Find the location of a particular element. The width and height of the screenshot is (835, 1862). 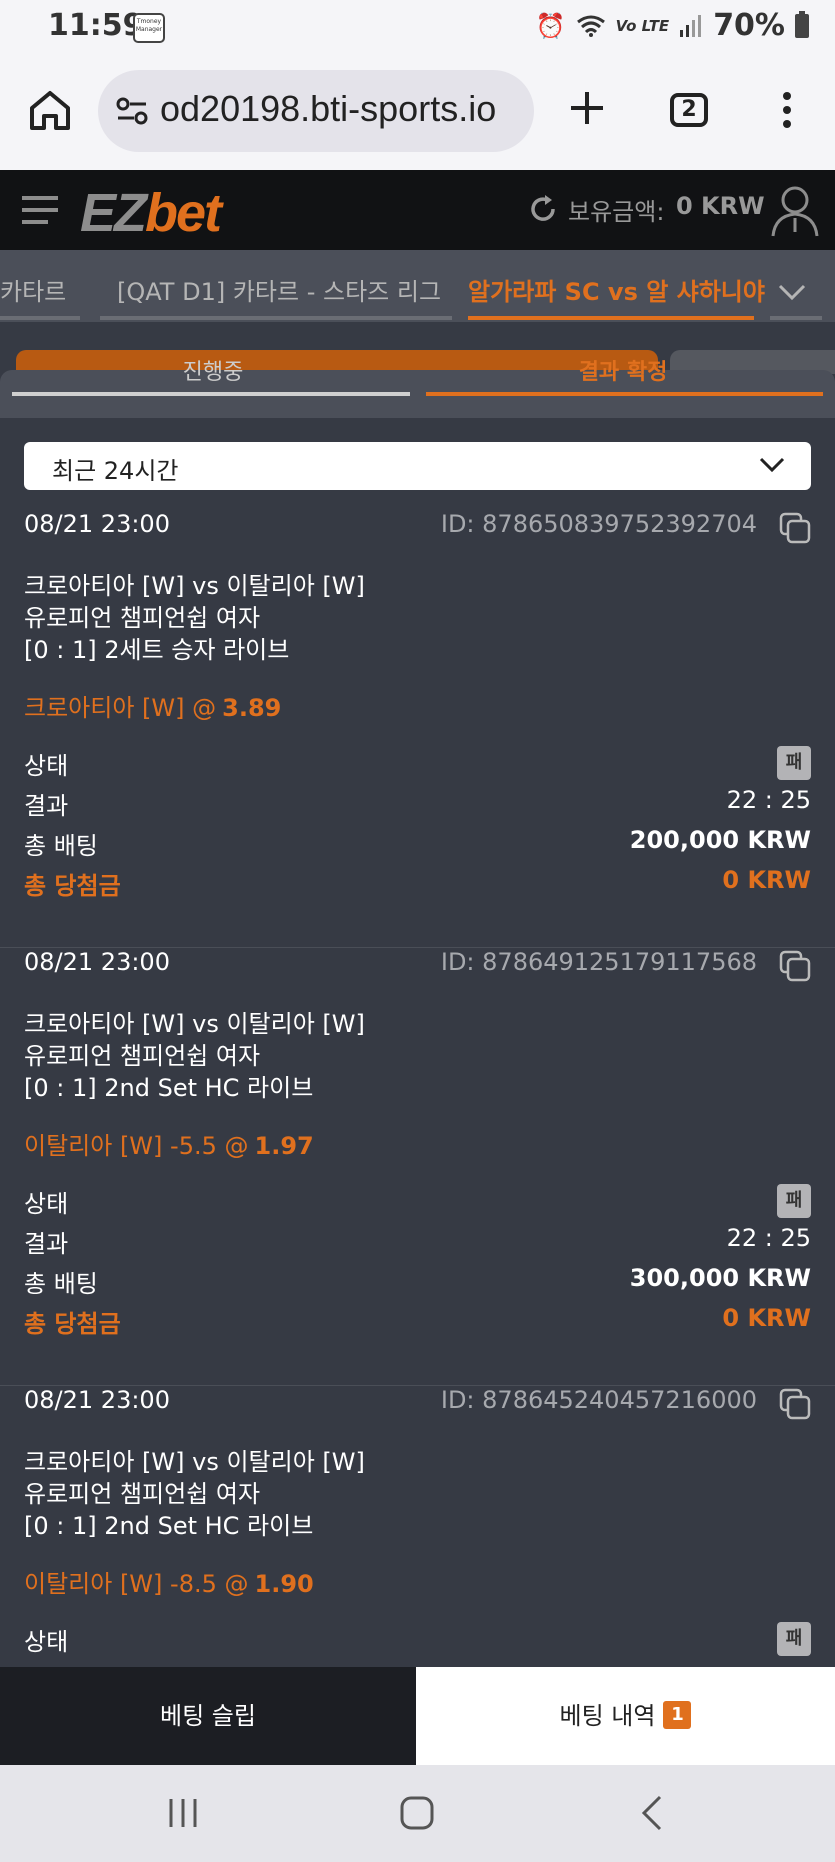

home-button-icon is located at coordinates (417, 1813).